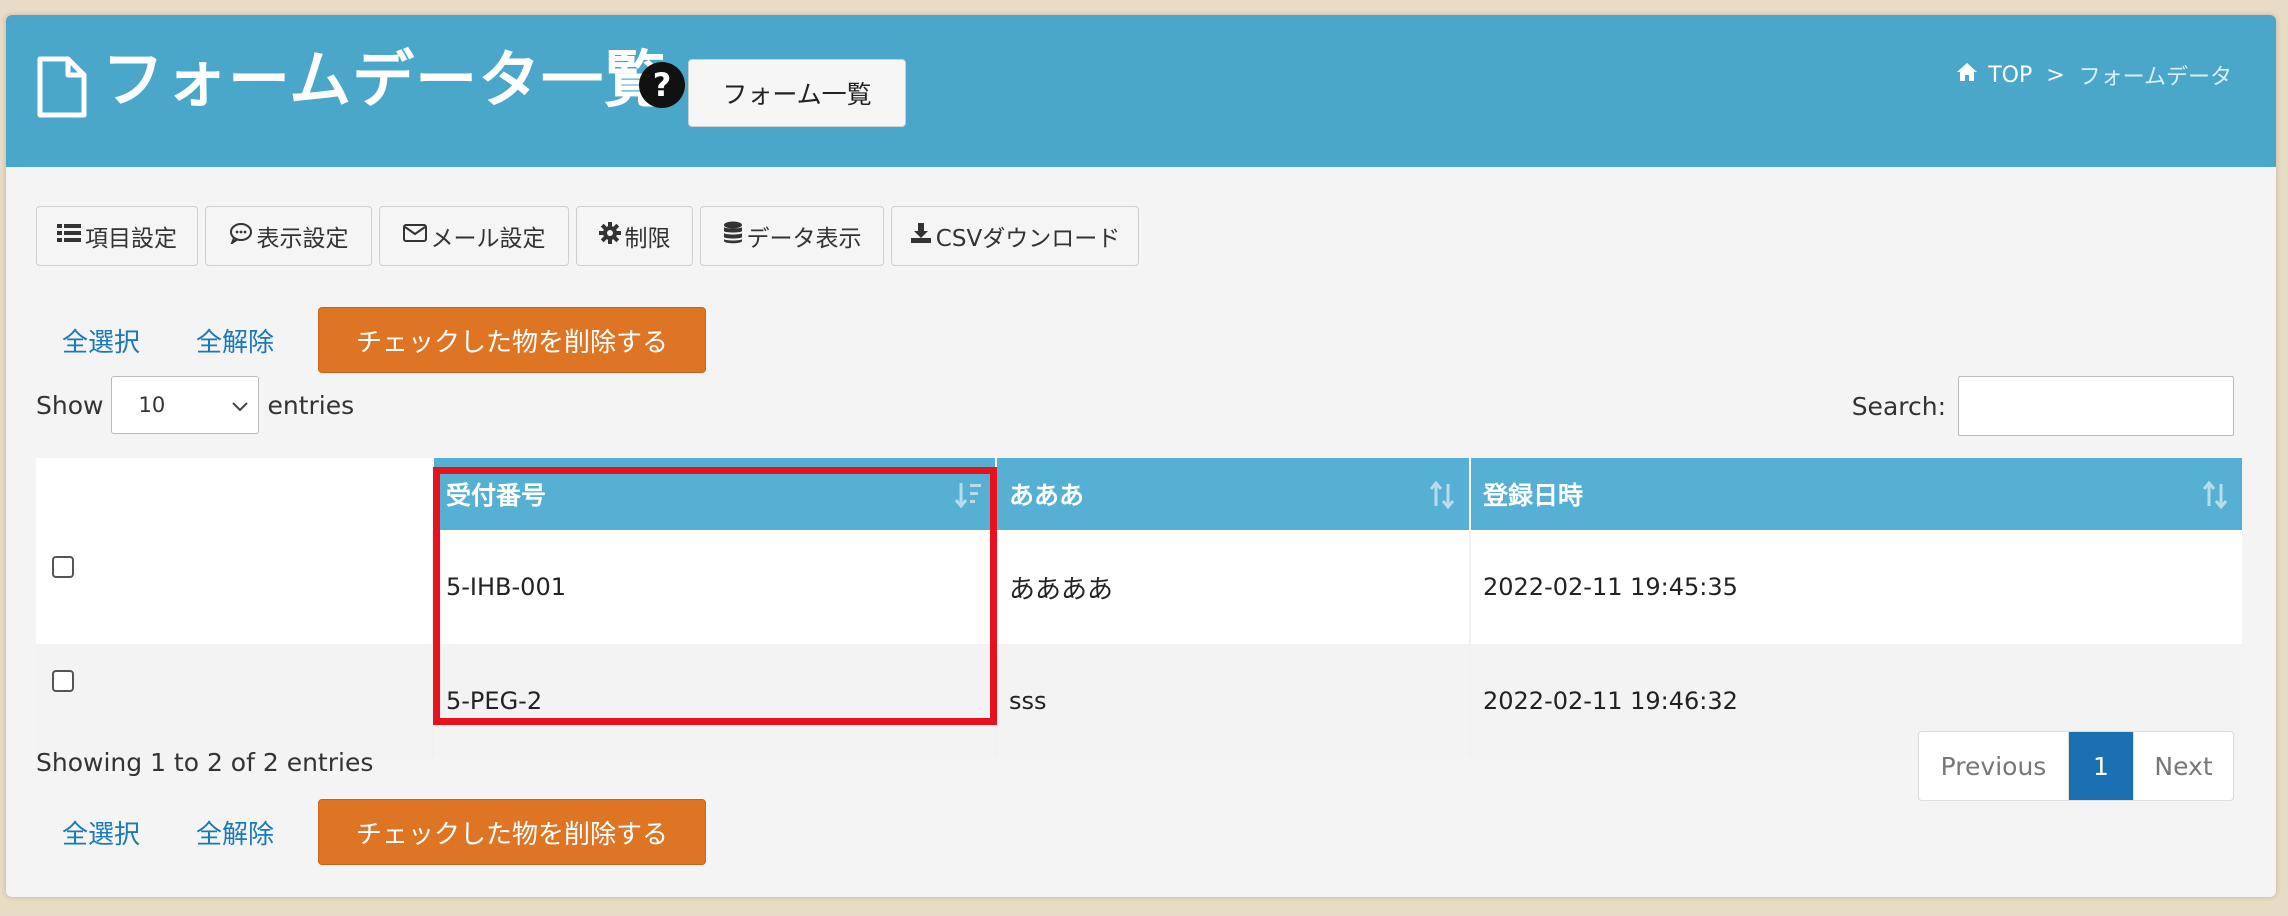 The height and width of the screenshot is (916, 2288). Describe the element at coordinates (385, 79) in the screenshot. I see `page-title: フォームデータ一覧` at that location.